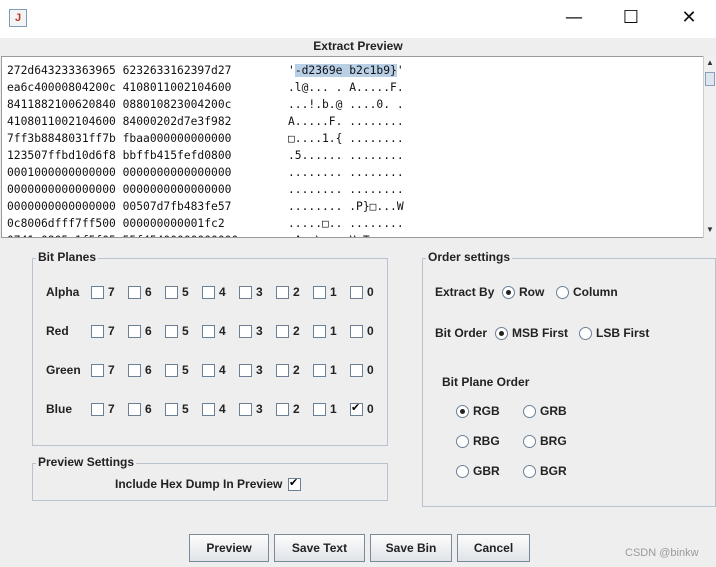  I want to click on alpha-bit-1-label: 1, so click(333, 292).